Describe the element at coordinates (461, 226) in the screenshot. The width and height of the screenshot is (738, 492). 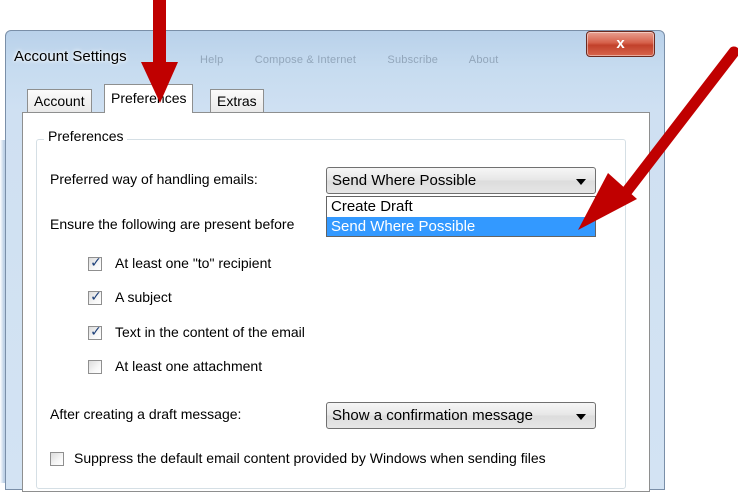
I see `dropdown-option-send-where-possible: Send Where Possible` at that location.